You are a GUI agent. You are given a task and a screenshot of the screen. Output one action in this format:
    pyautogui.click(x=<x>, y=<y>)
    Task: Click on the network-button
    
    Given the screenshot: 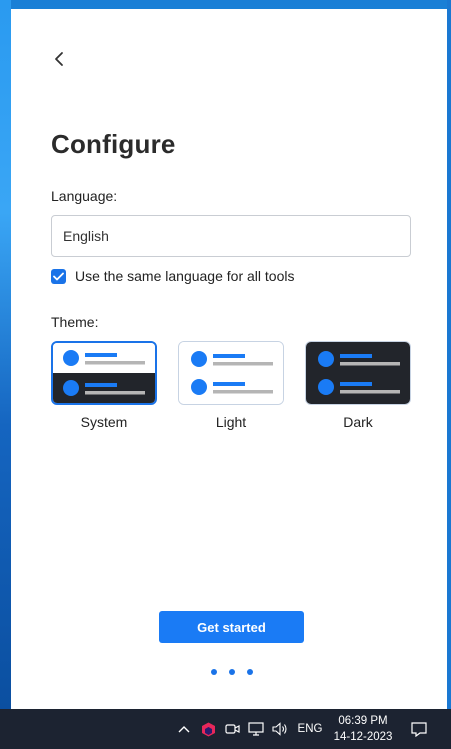 What is the action you would take?
    pyautogui.click(x=256, y=729)
    